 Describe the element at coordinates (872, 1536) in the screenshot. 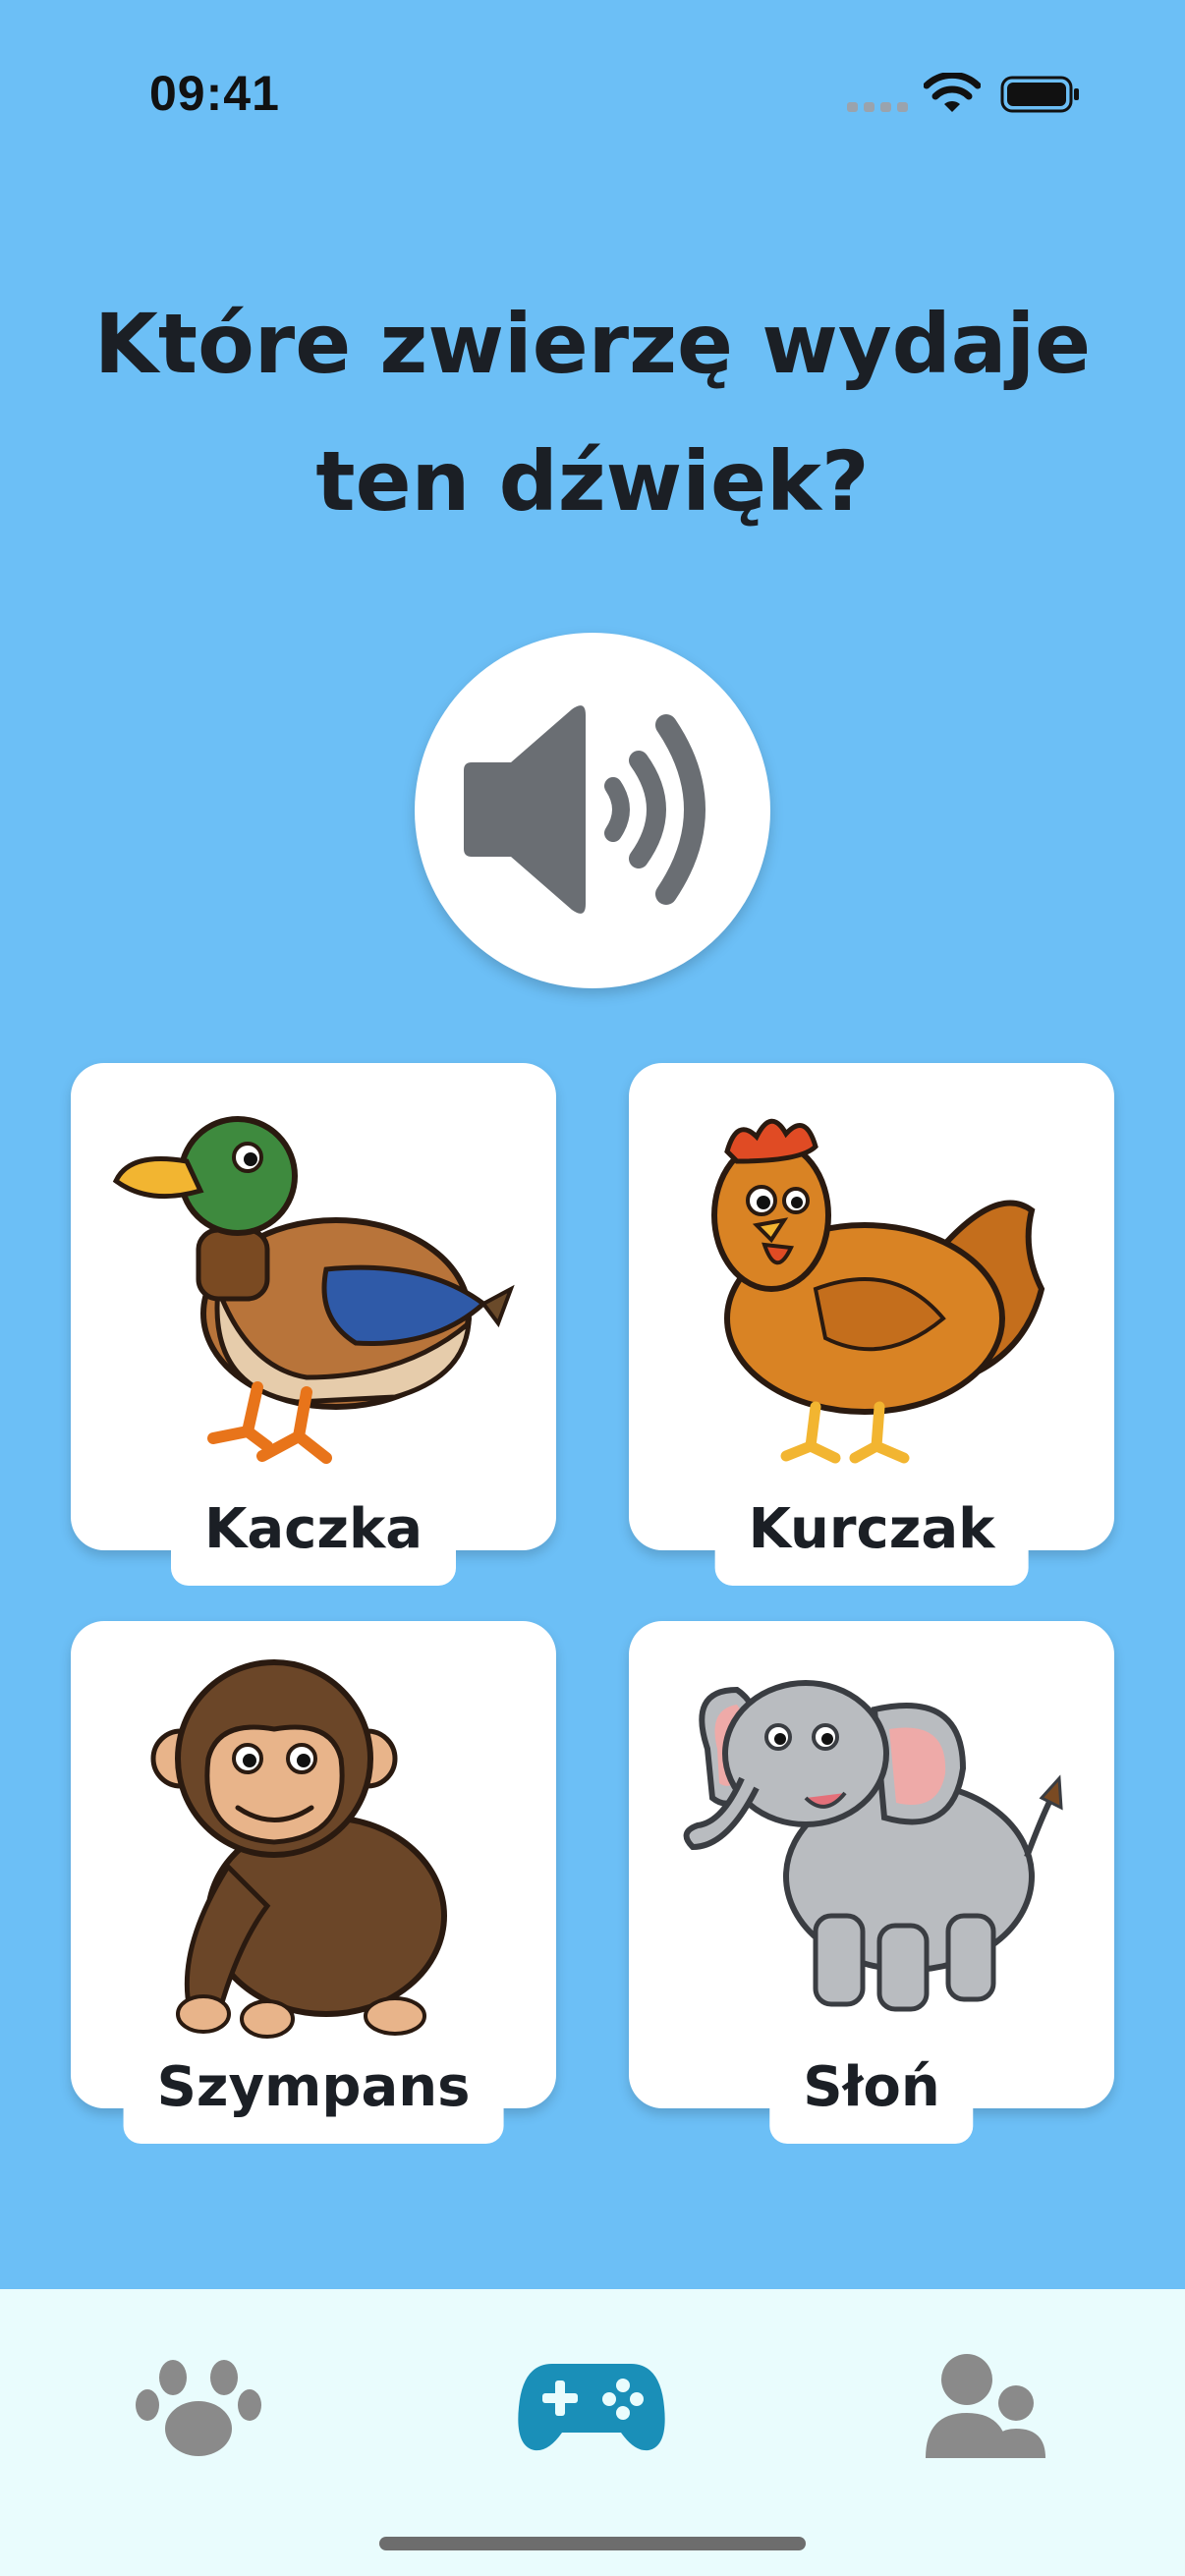

I see `option-label-chicken: Kurczak` at that location.